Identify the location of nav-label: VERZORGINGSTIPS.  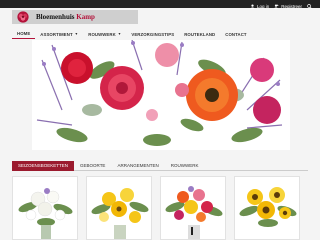
(153, 34).